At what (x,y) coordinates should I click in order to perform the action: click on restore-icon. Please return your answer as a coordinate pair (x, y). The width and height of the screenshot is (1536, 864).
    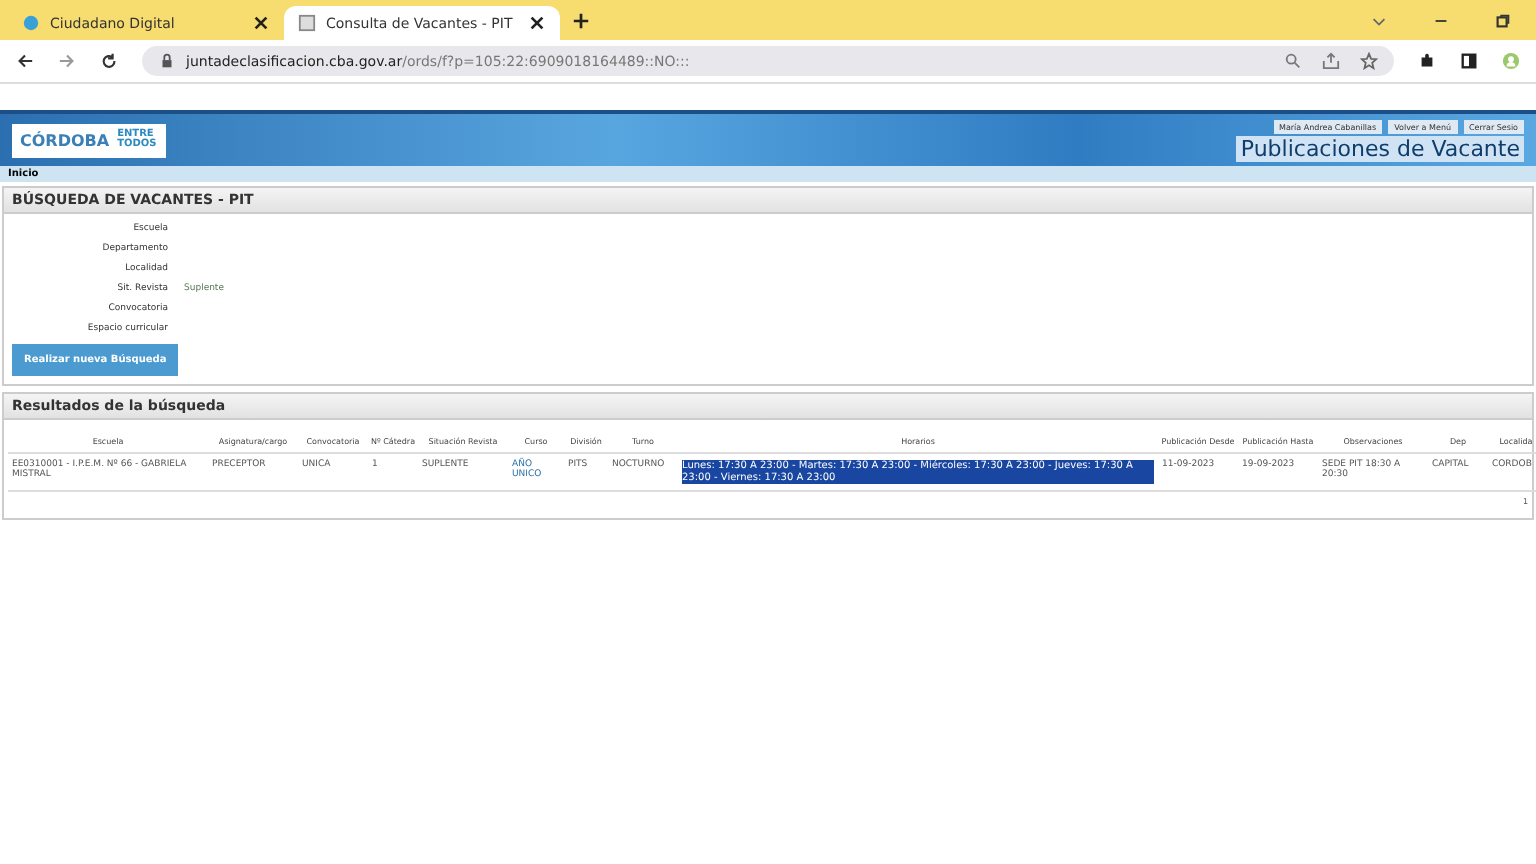
    Looking at the image, I should click on (1503, 20).